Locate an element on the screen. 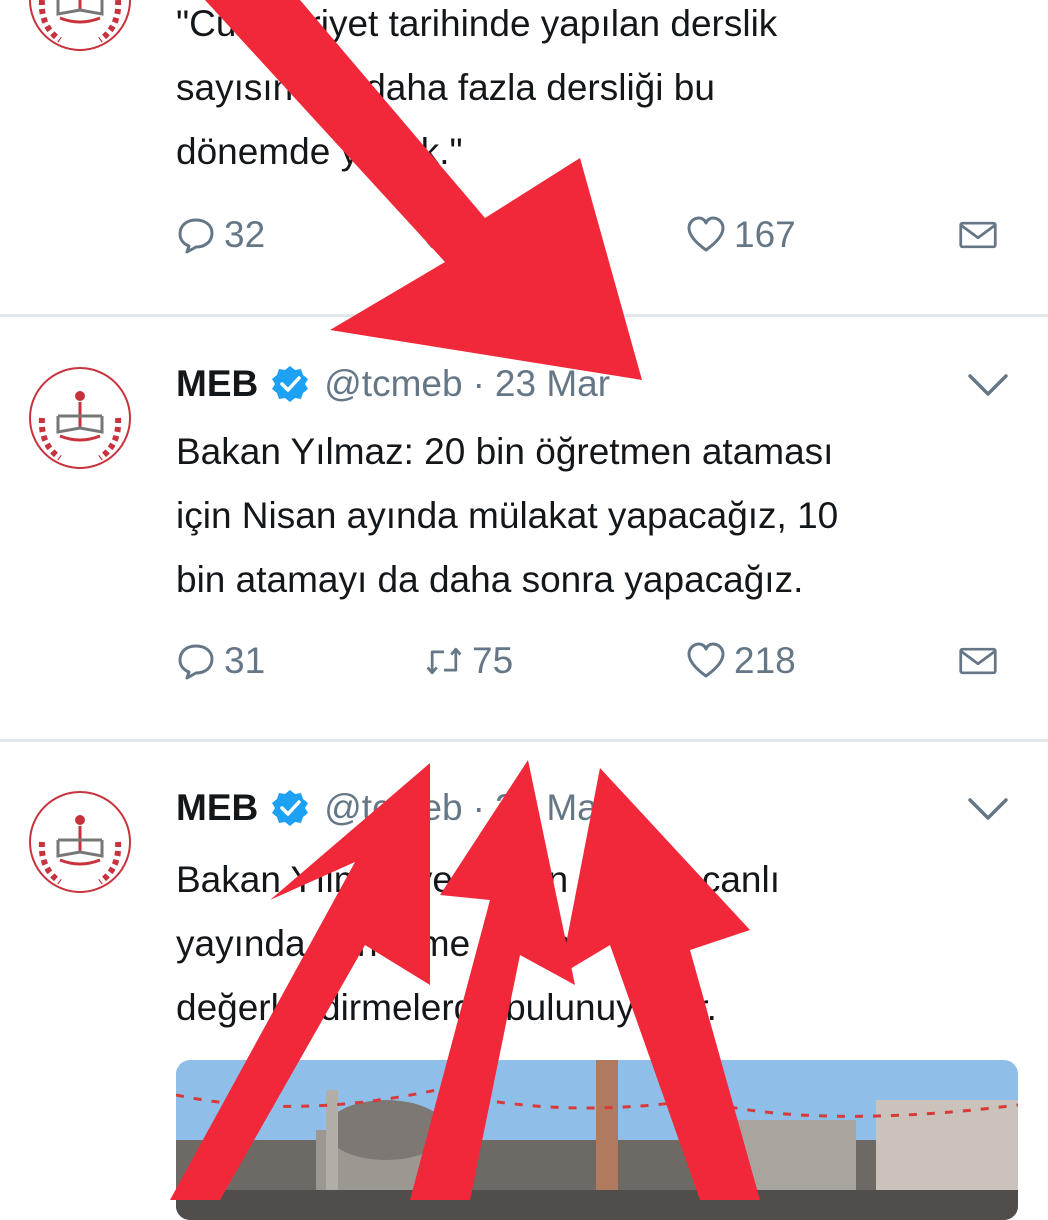  tweet-text-line: Bakan Yılmaz ve Bakan Arslan, canlı is located at coordinates (478, 879).